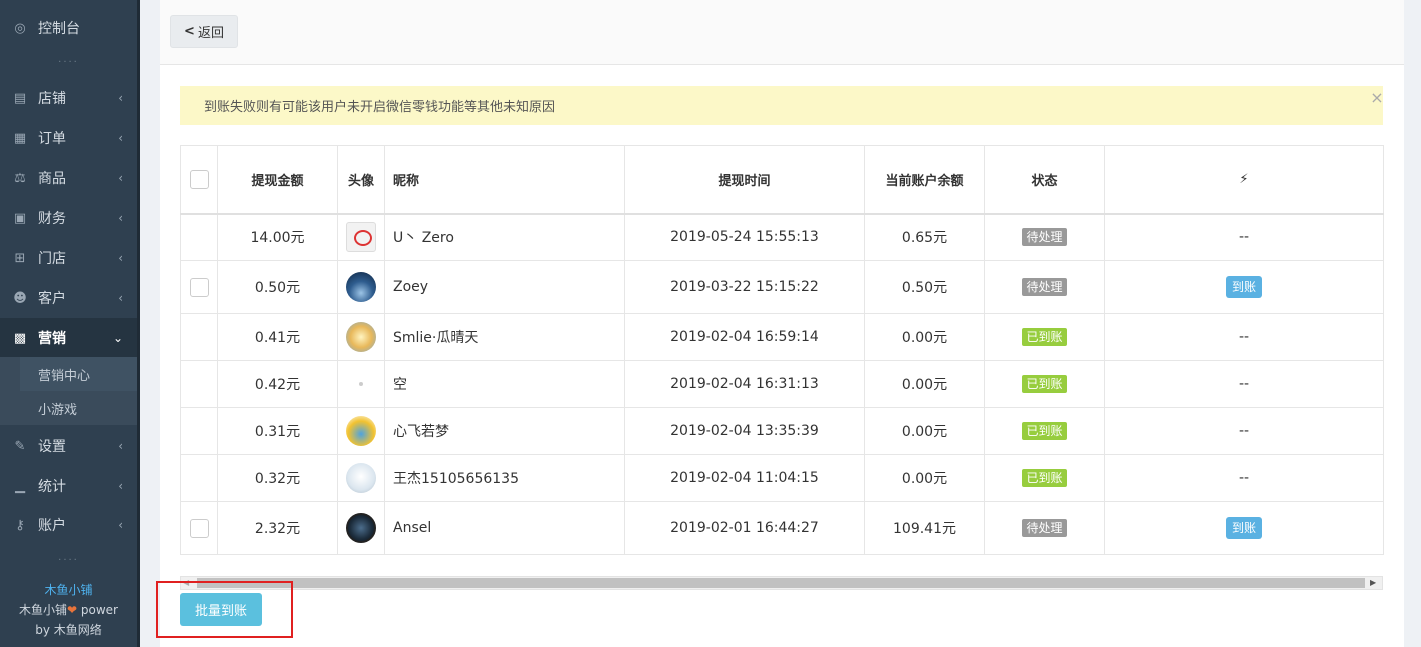 This screenshot has width=1421, height=647. Describe the element at coordinates (1044, 287) in the screenshot. I see `status-cell: 待处理` at that location.